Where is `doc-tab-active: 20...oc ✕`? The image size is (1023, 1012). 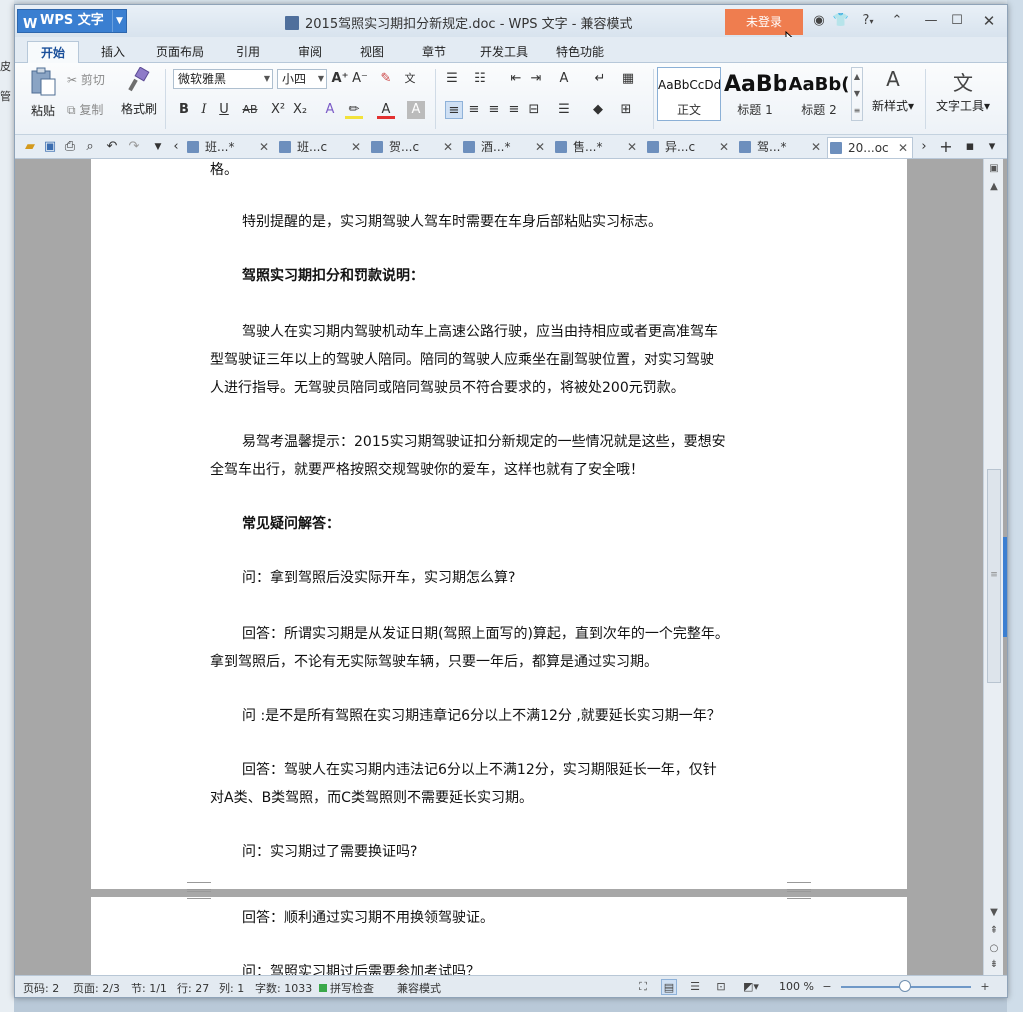 doc-tab-active: 20...oc ✕ is located at coordinates (870, 147).